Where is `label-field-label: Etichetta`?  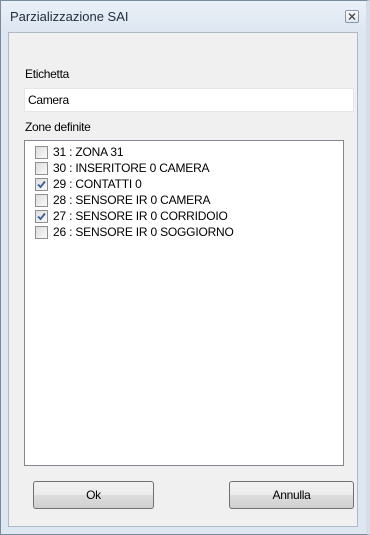 label-field-label: Etichetta is located at coordinates (47, 74).